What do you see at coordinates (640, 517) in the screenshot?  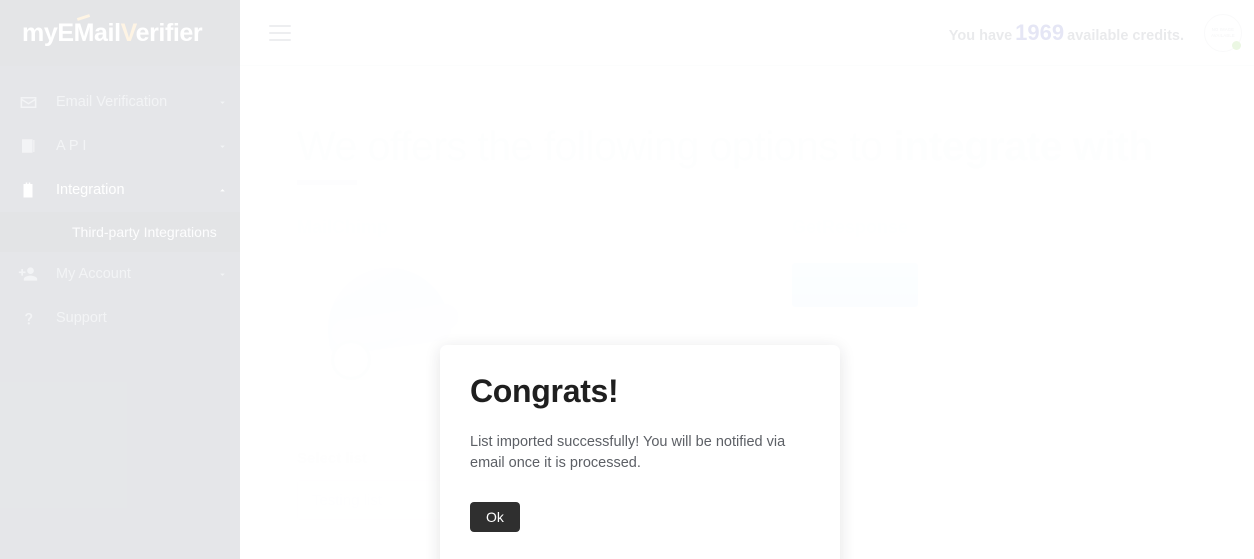 I see `modal-actions: Ok` at bounding box center [640, 517].